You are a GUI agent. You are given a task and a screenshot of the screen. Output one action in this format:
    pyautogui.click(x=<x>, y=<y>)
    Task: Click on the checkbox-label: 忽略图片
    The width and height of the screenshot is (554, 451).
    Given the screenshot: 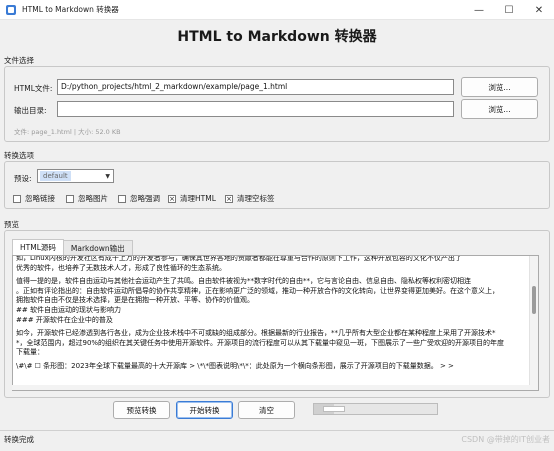 What is the action you would take?
    pyautogui.click(x=93, y=198)
    